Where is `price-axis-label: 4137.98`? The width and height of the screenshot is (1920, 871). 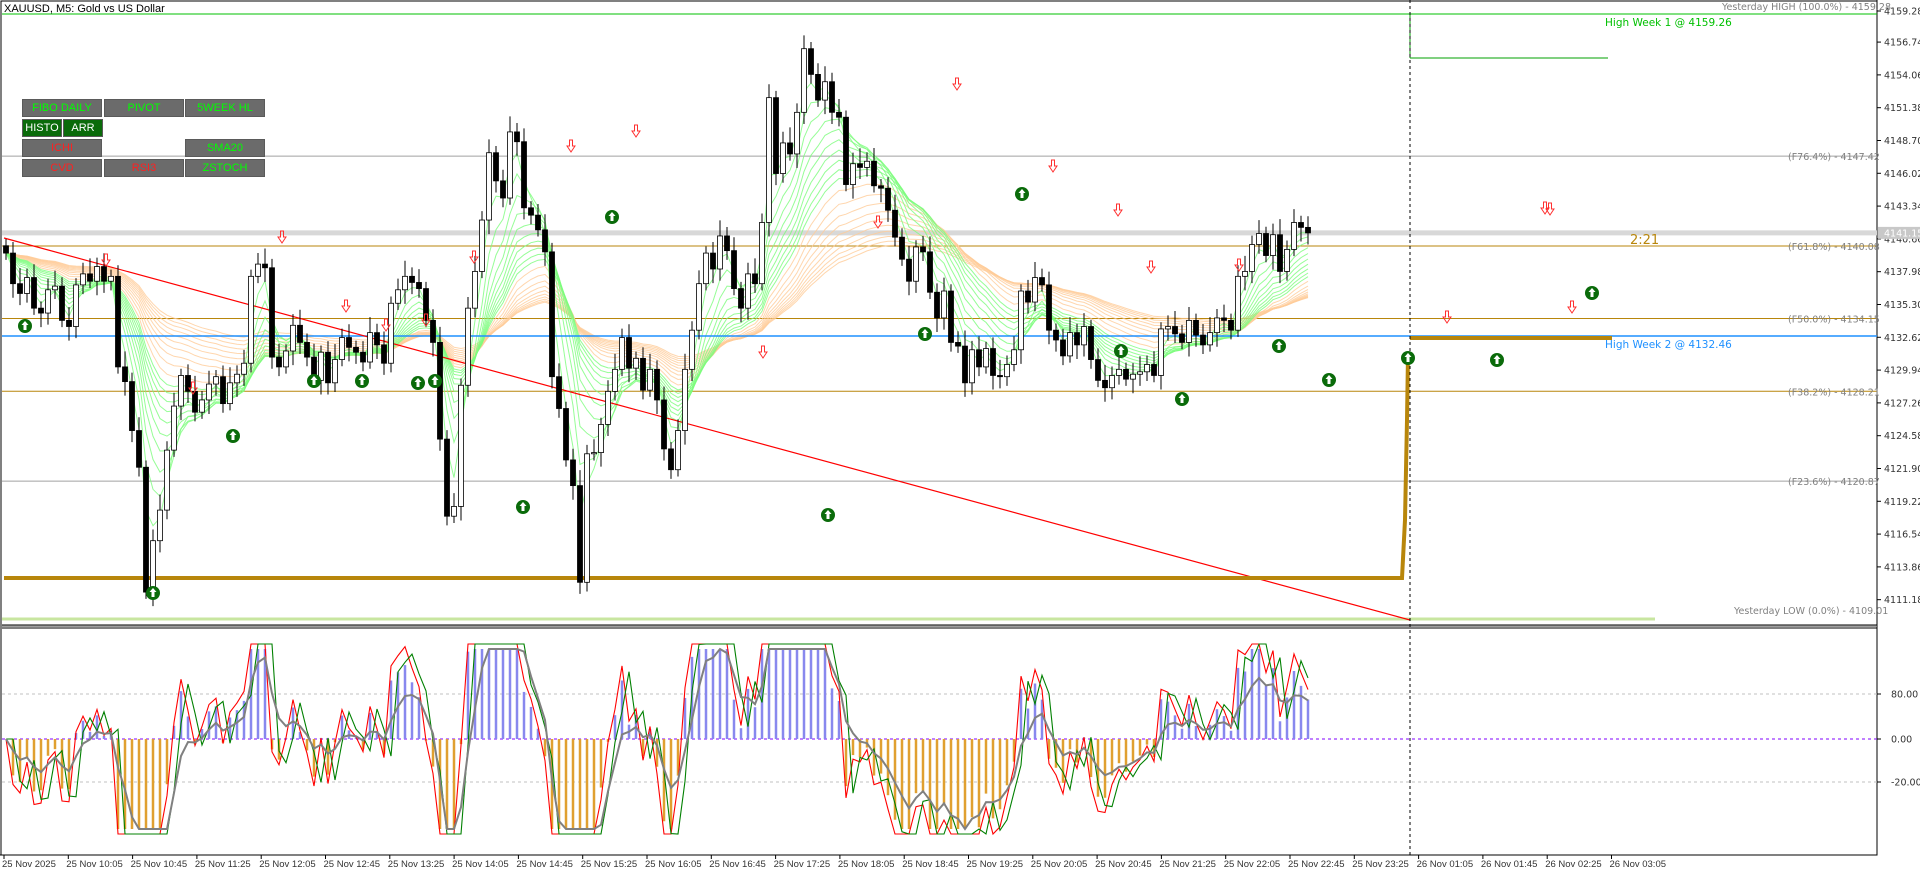 price-axis-label: 4137.98 is located at coordinates (1902, 272).